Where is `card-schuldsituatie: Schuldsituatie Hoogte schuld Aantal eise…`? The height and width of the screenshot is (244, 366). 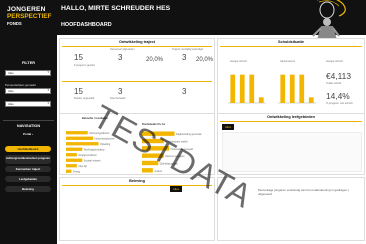 card-schuldsituatie: Schuldsituatie Hoogte schuld Aantal eise… is located at coordinates (291, 81).